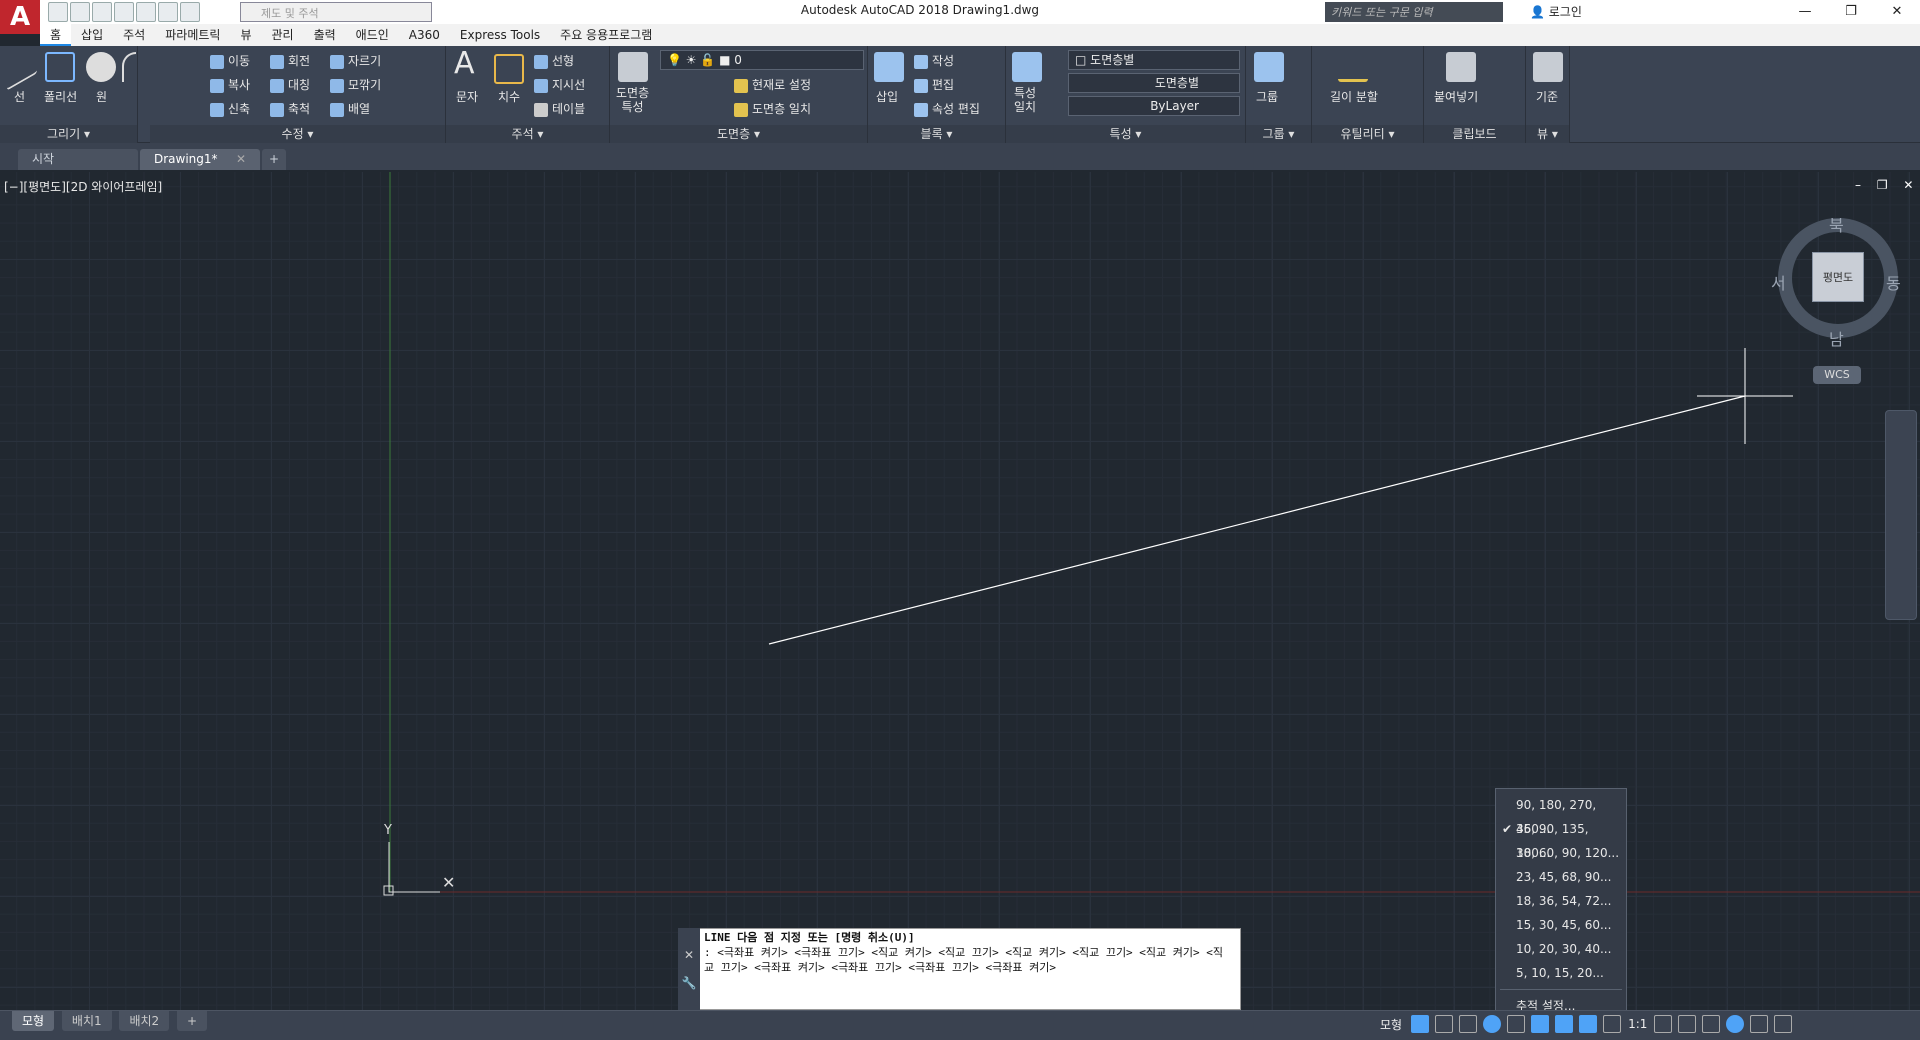 This screenshot has height=1040, width=1920. Describe the element at coordinates (1154, 83) in the screenshot. I see `linetype-dropdown: 도면층별` at that location.